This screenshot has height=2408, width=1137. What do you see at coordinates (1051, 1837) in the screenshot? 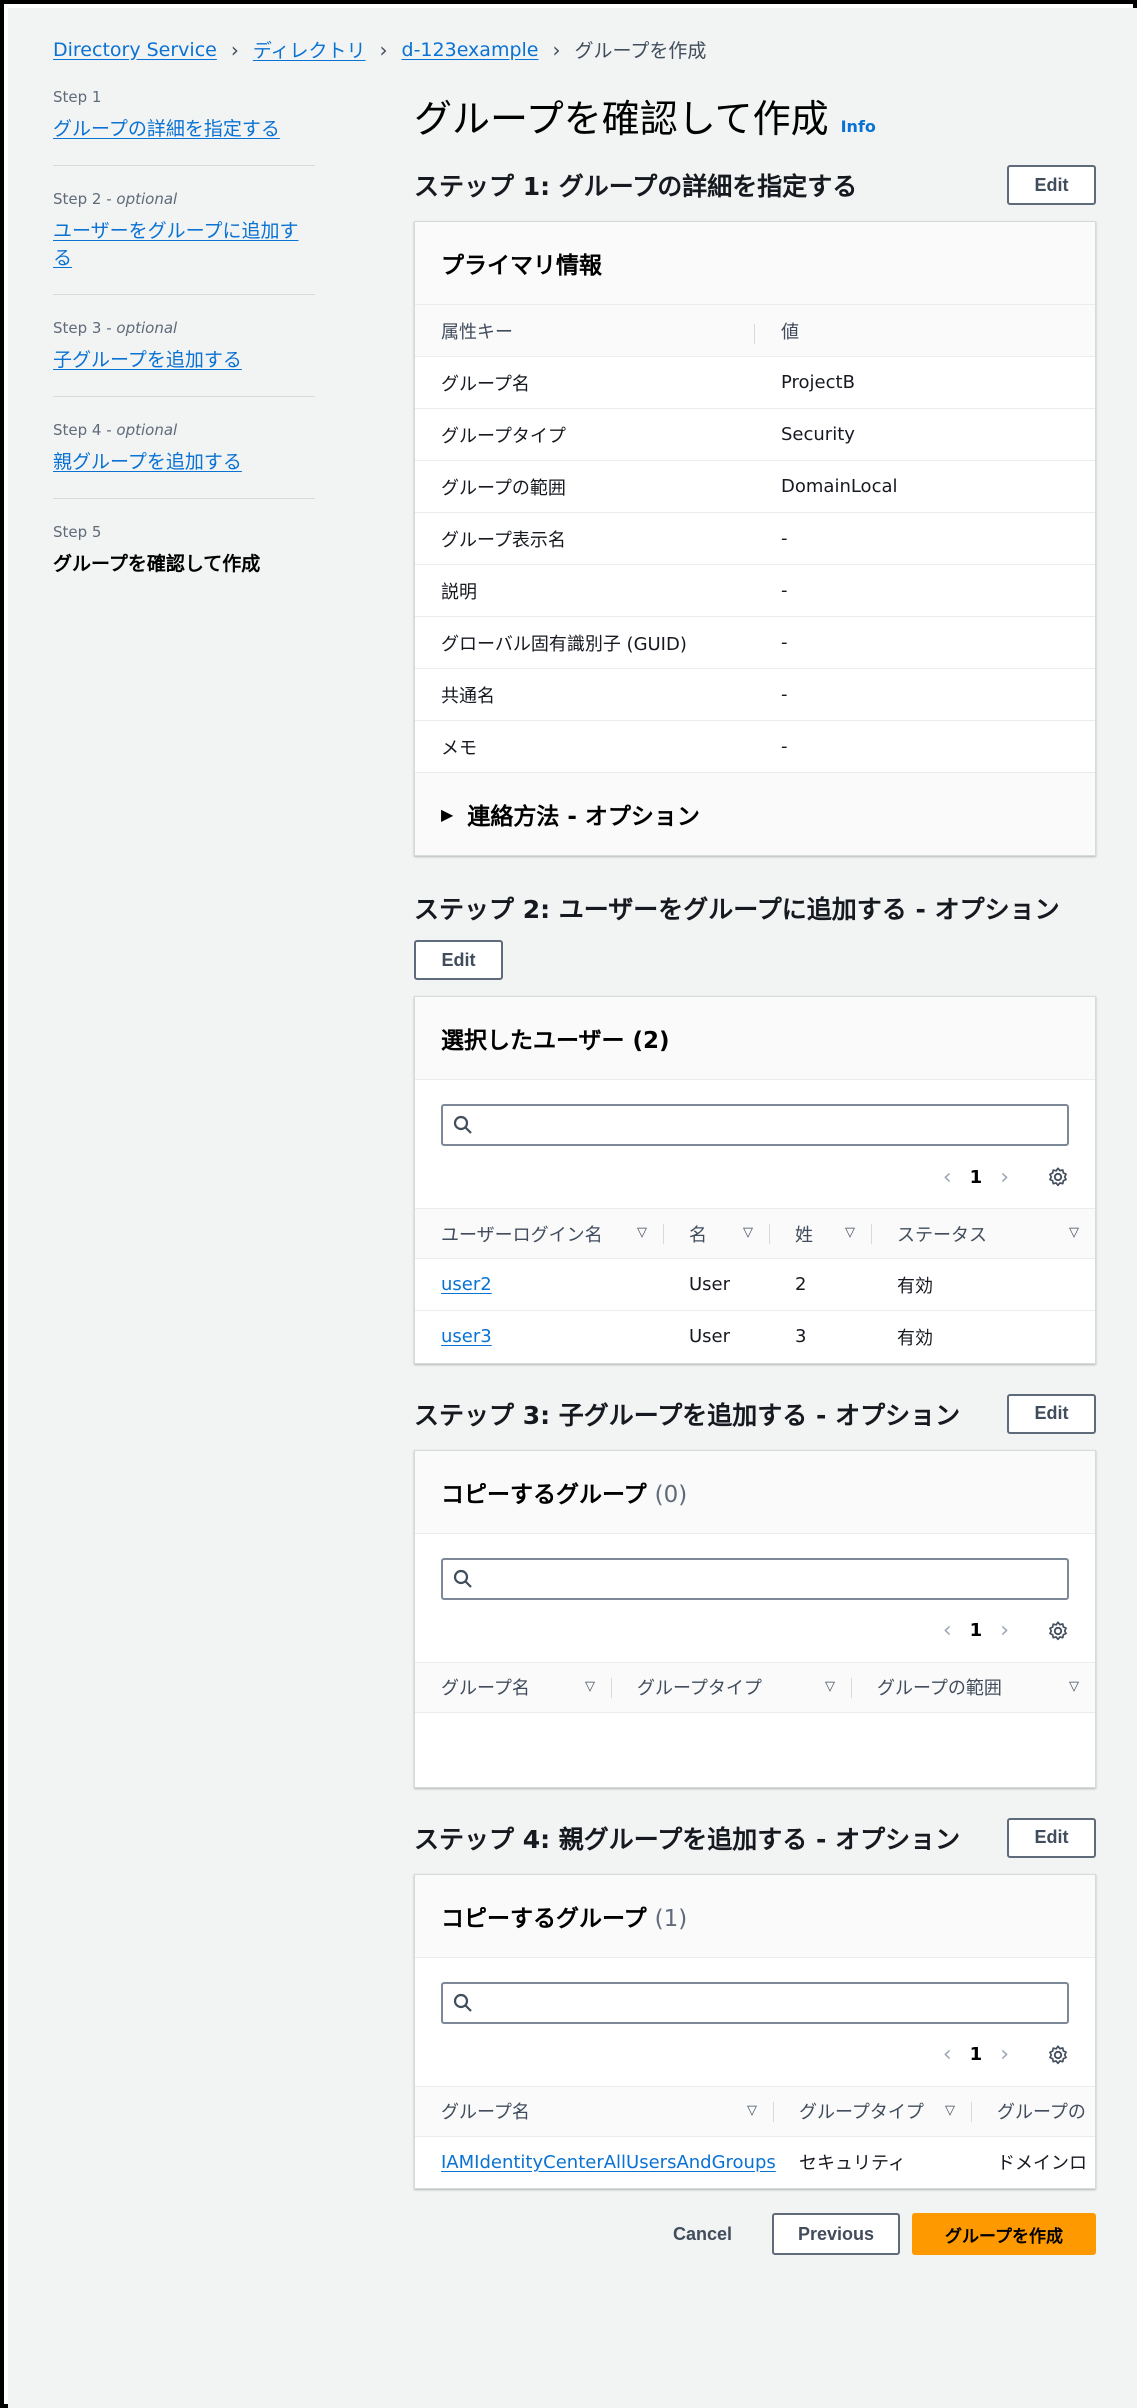
I see `edit-step4-button: Edit` at bounding box center [1051, 1837].